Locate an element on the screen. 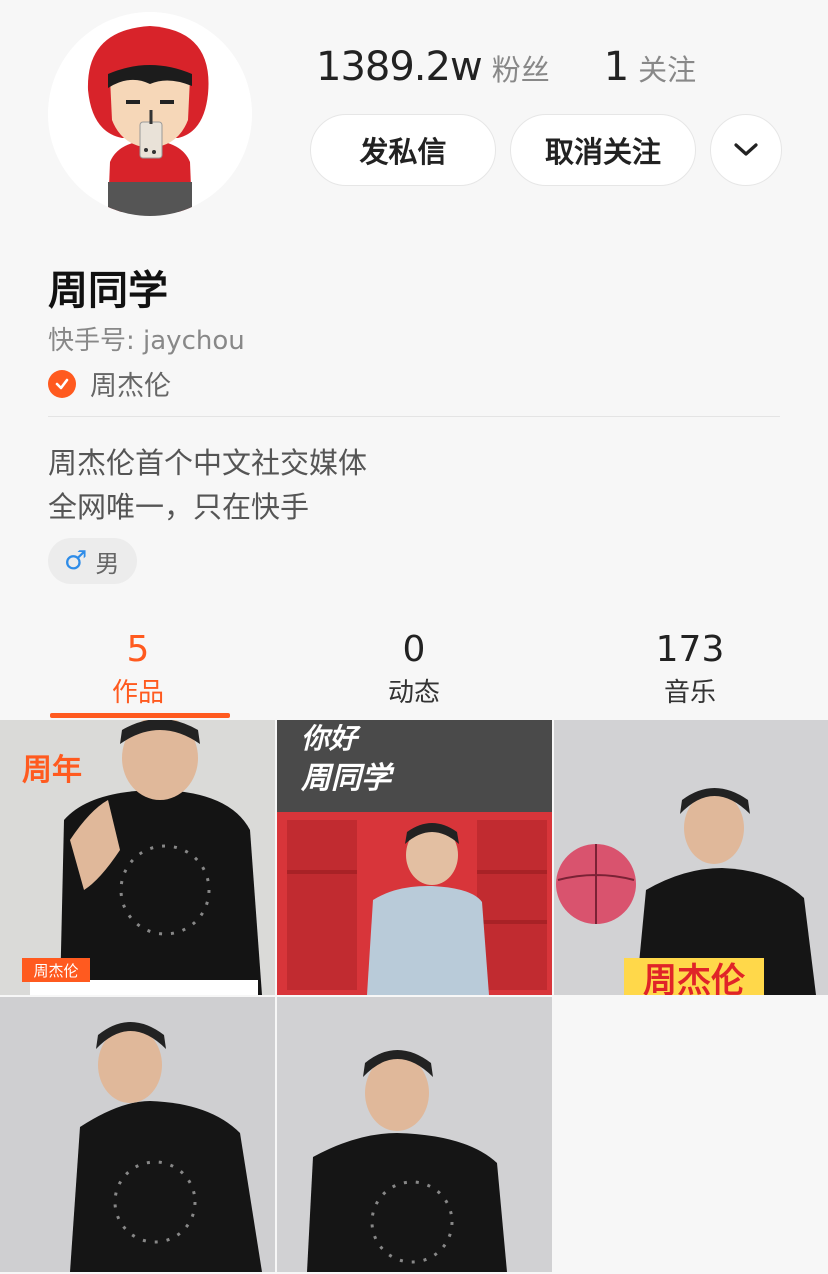 The height and width of the screenshot is (1274, 828). verified-name: 周杰伦 is located at coordinates (130, 386).